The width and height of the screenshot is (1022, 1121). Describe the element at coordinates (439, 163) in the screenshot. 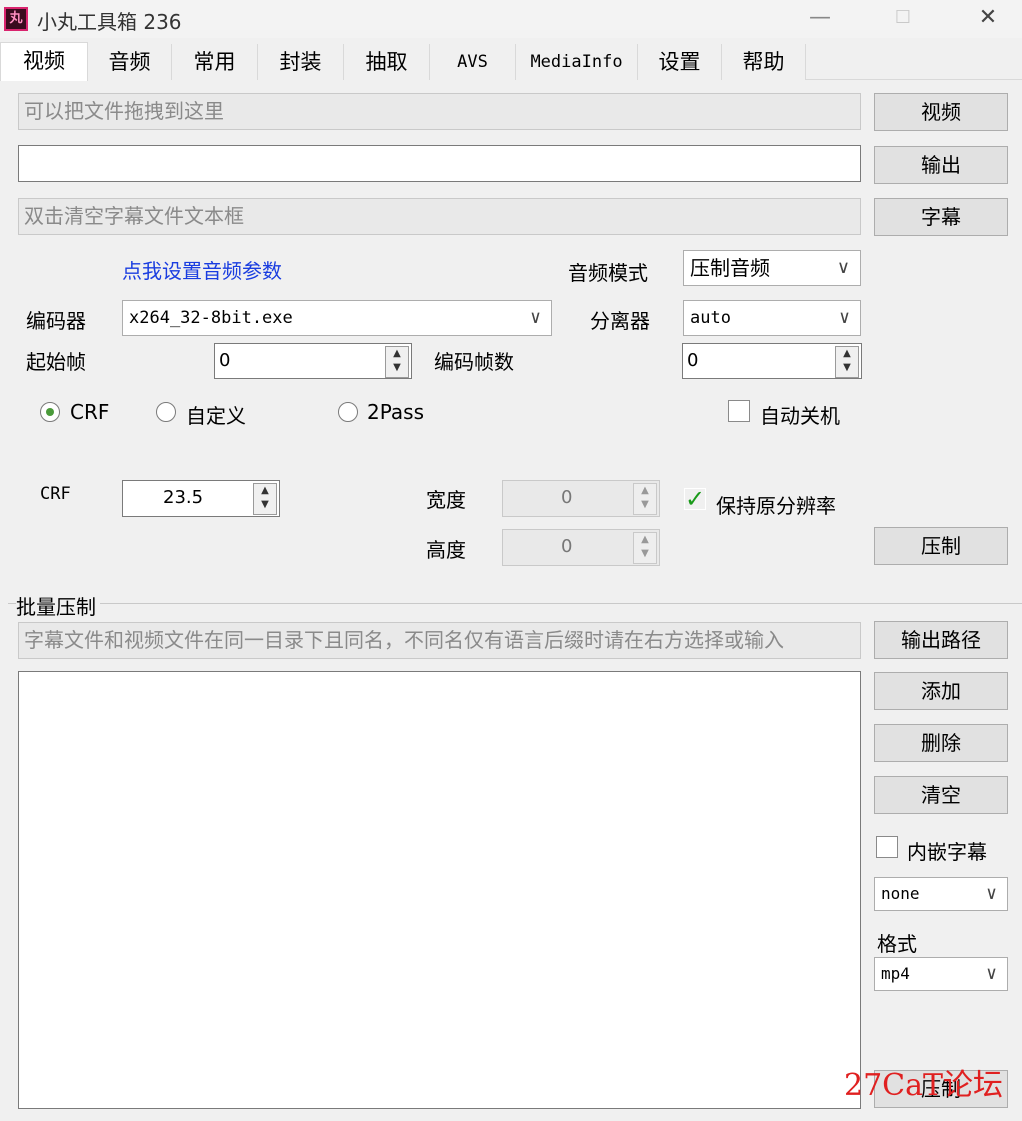

I see `output-input` at that location.